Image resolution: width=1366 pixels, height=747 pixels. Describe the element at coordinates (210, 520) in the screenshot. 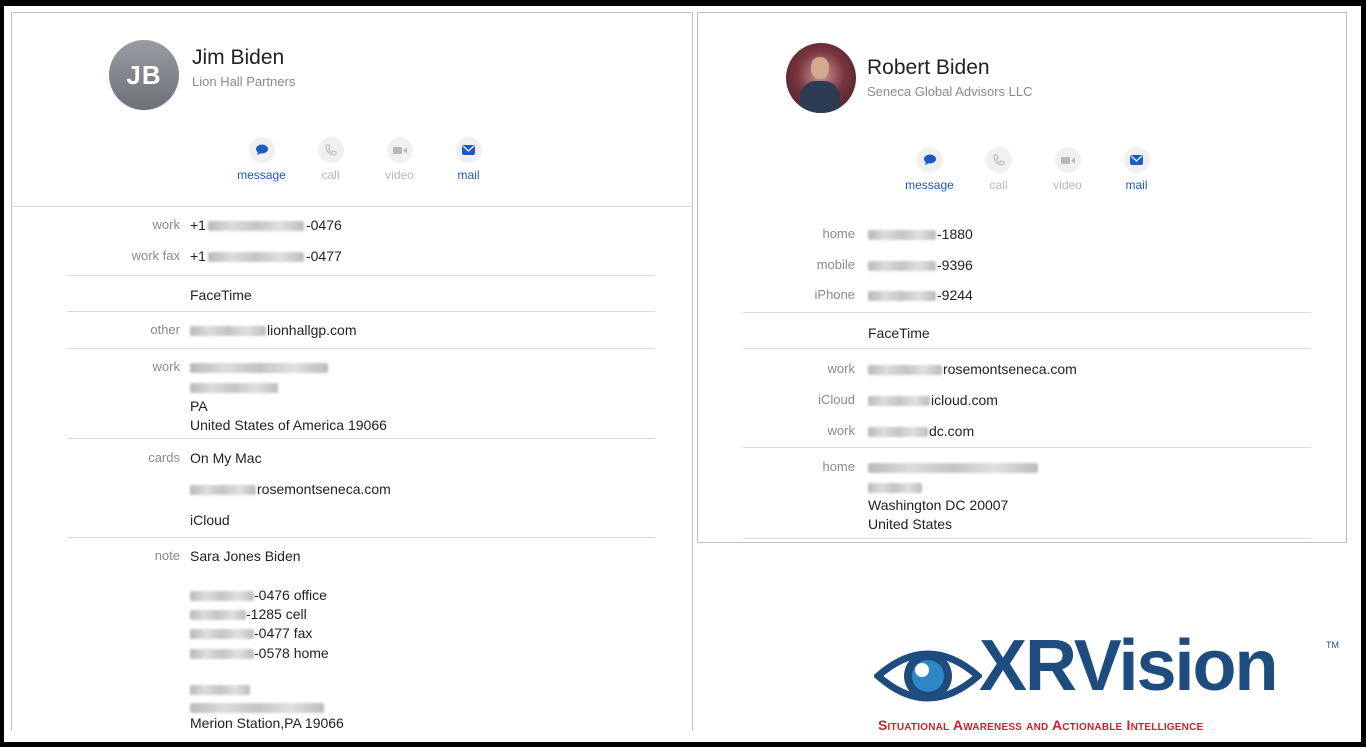

I see `cards-icloud: iCloud` at that location.